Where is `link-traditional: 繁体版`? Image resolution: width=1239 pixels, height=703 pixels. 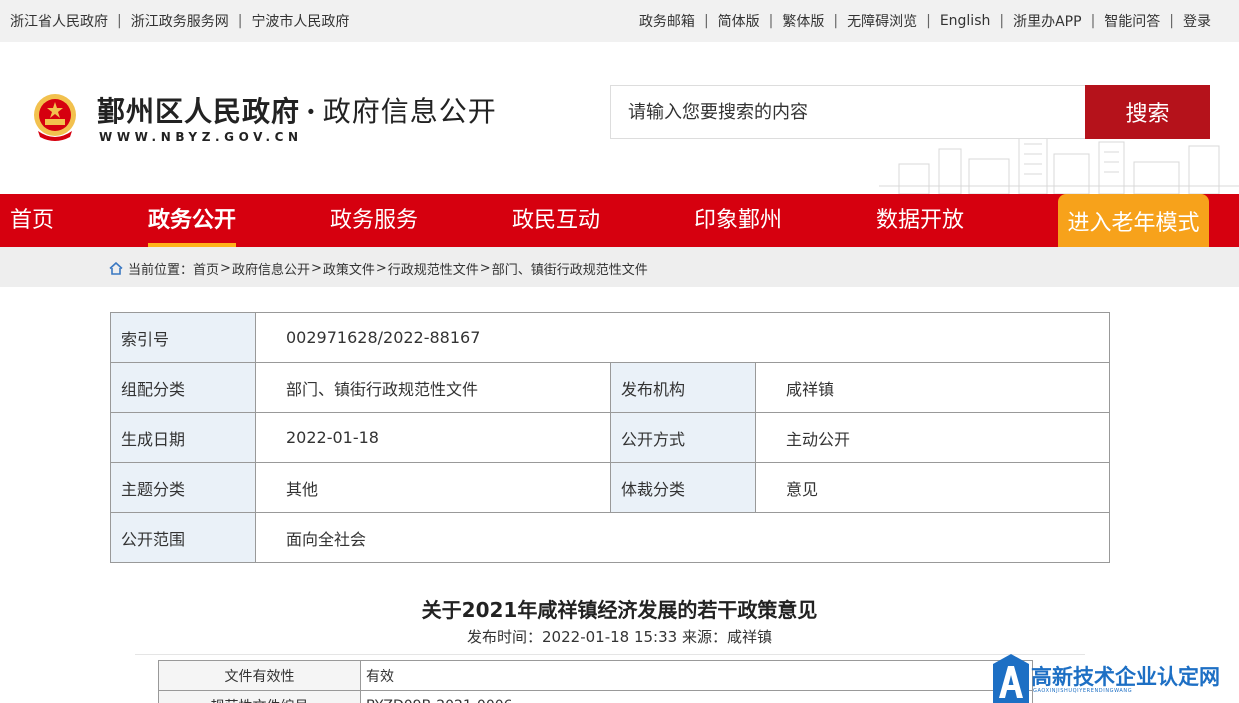
link-traditional: 繁体版 is located at coordinates (803, 21).